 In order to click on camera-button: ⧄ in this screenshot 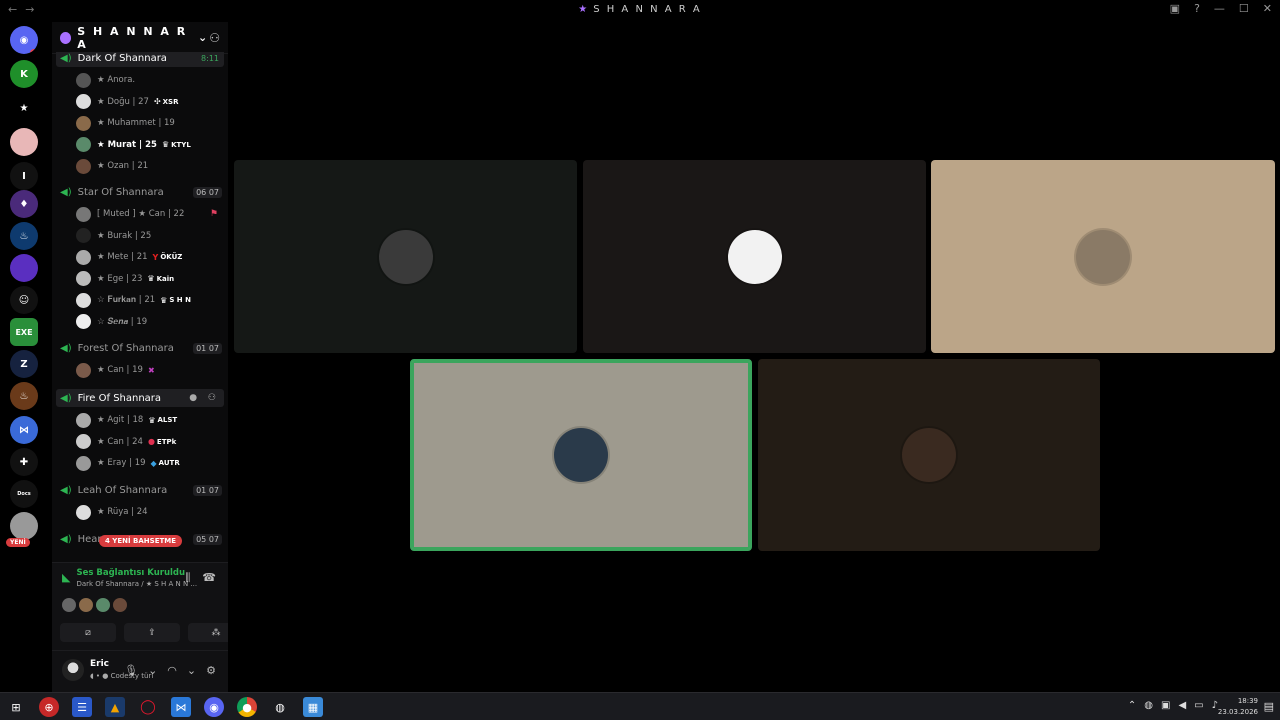, I will do `click(88, 632)`.